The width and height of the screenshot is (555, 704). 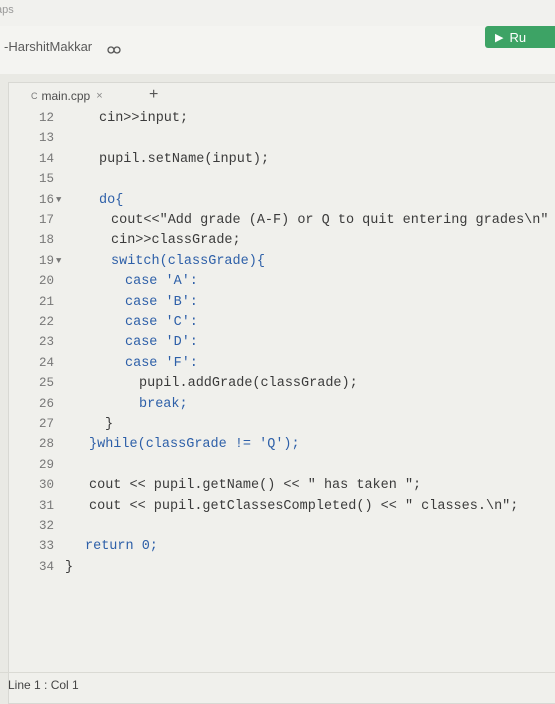 What do you see at coordinates (46, 526) in the screenshot?
I see `line-number: 32` at bounding box center [46, 526].